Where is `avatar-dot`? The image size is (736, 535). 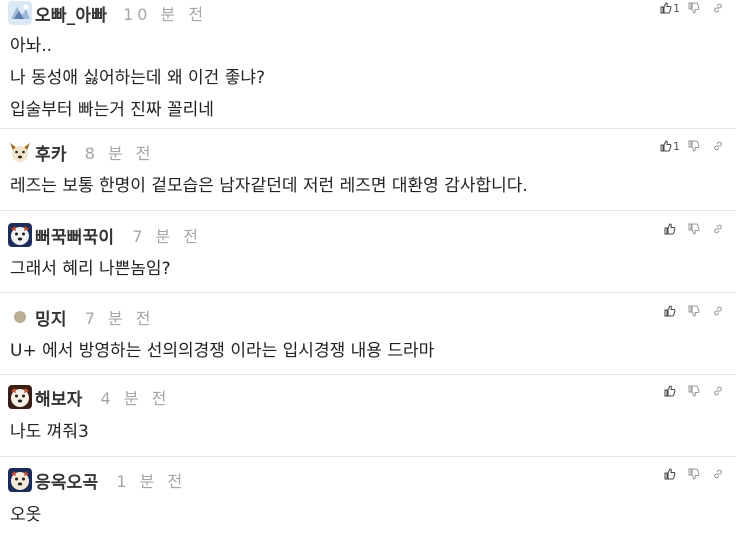
avatar-dot is located at coordinates (20, 317).